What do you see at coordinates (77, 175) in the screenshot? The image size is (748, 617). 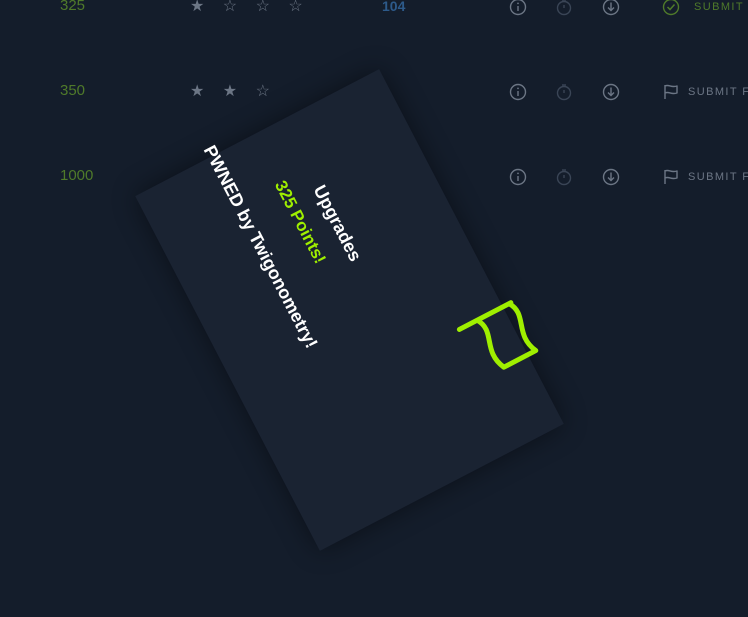 I see `challenge-points: 1000` at bounding box center [77, 175].